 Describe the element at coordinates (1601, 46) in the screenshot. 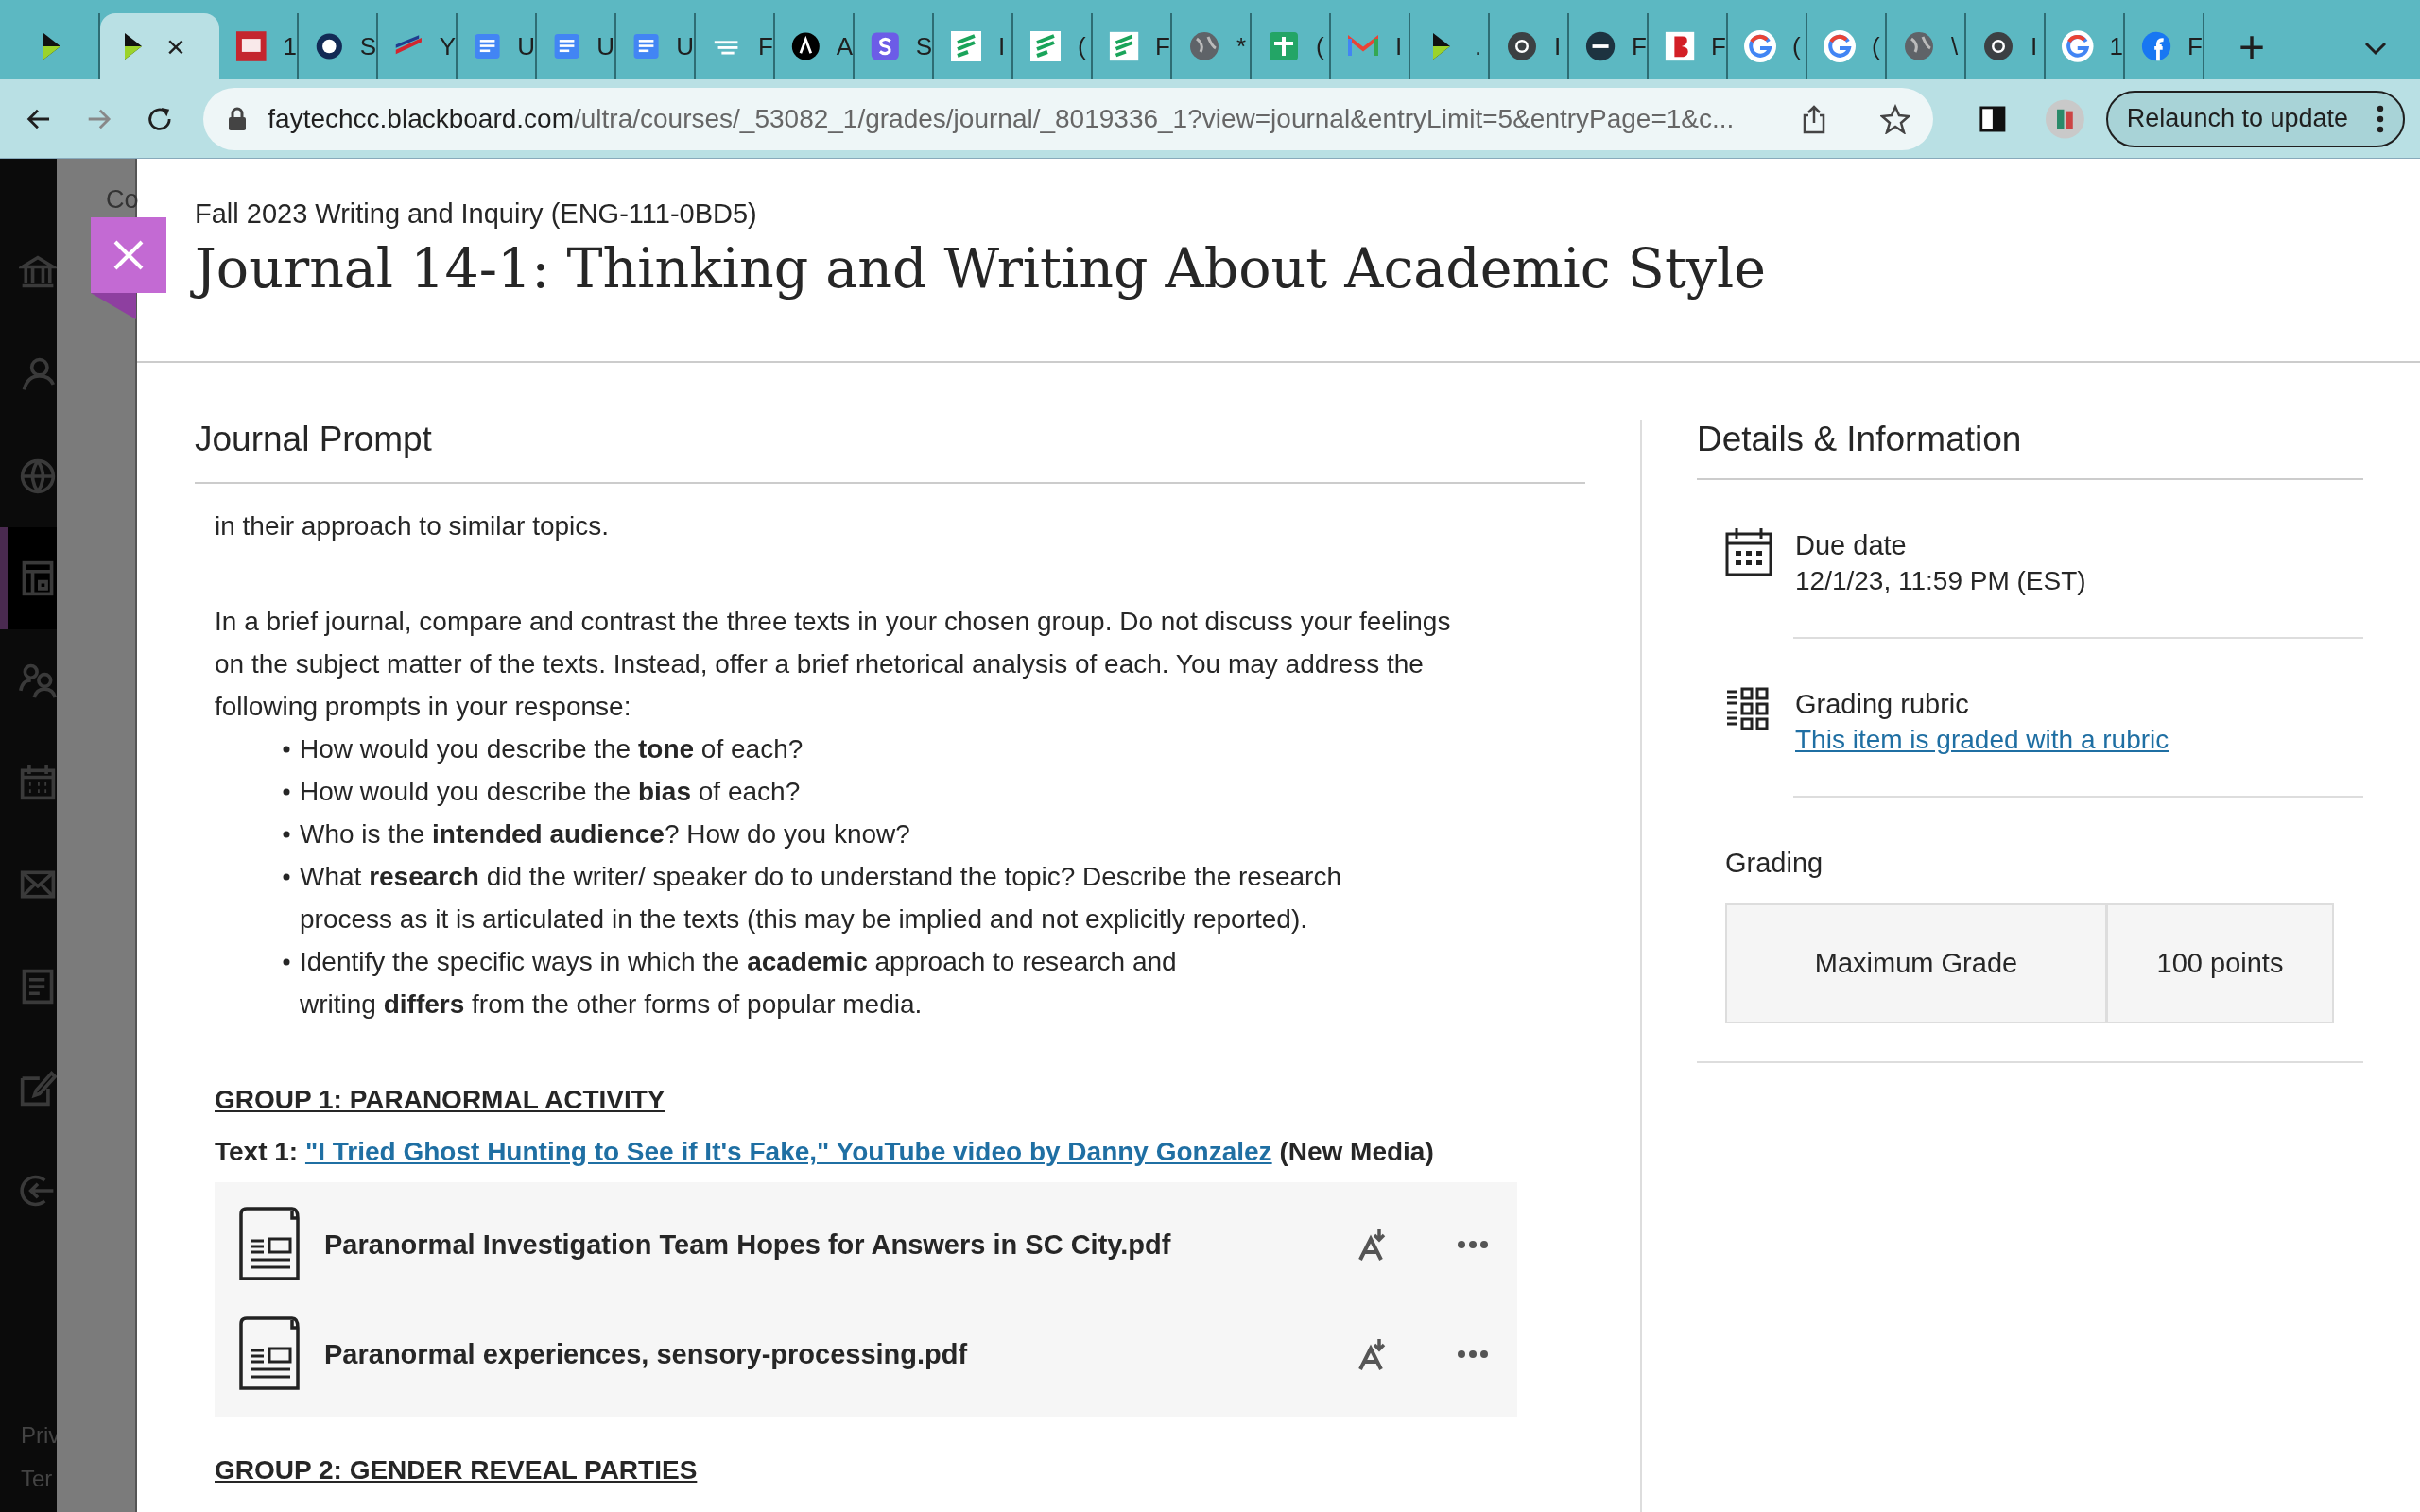

I see `circle-icon` at that location.